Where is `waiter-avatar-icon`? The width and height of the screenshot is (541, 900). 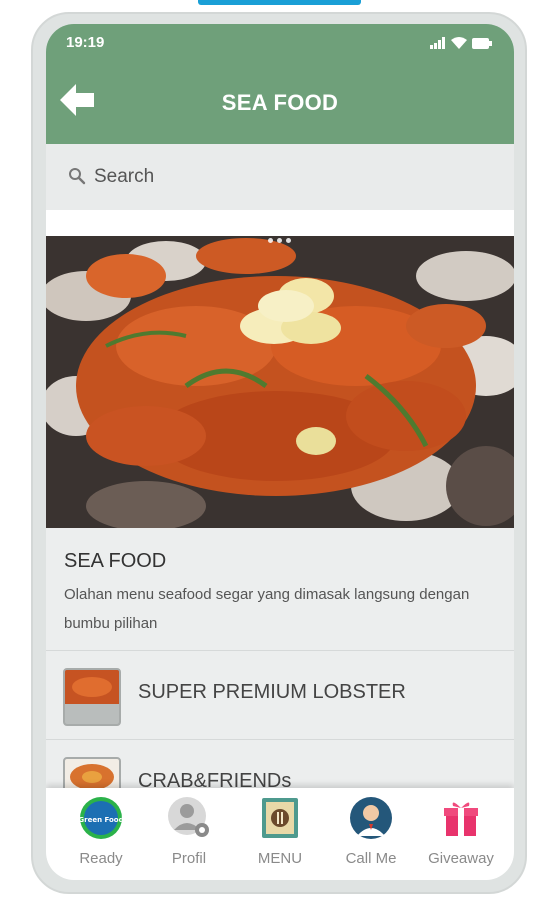
waiter-avatar-icon is located at coordinates (371, 818).